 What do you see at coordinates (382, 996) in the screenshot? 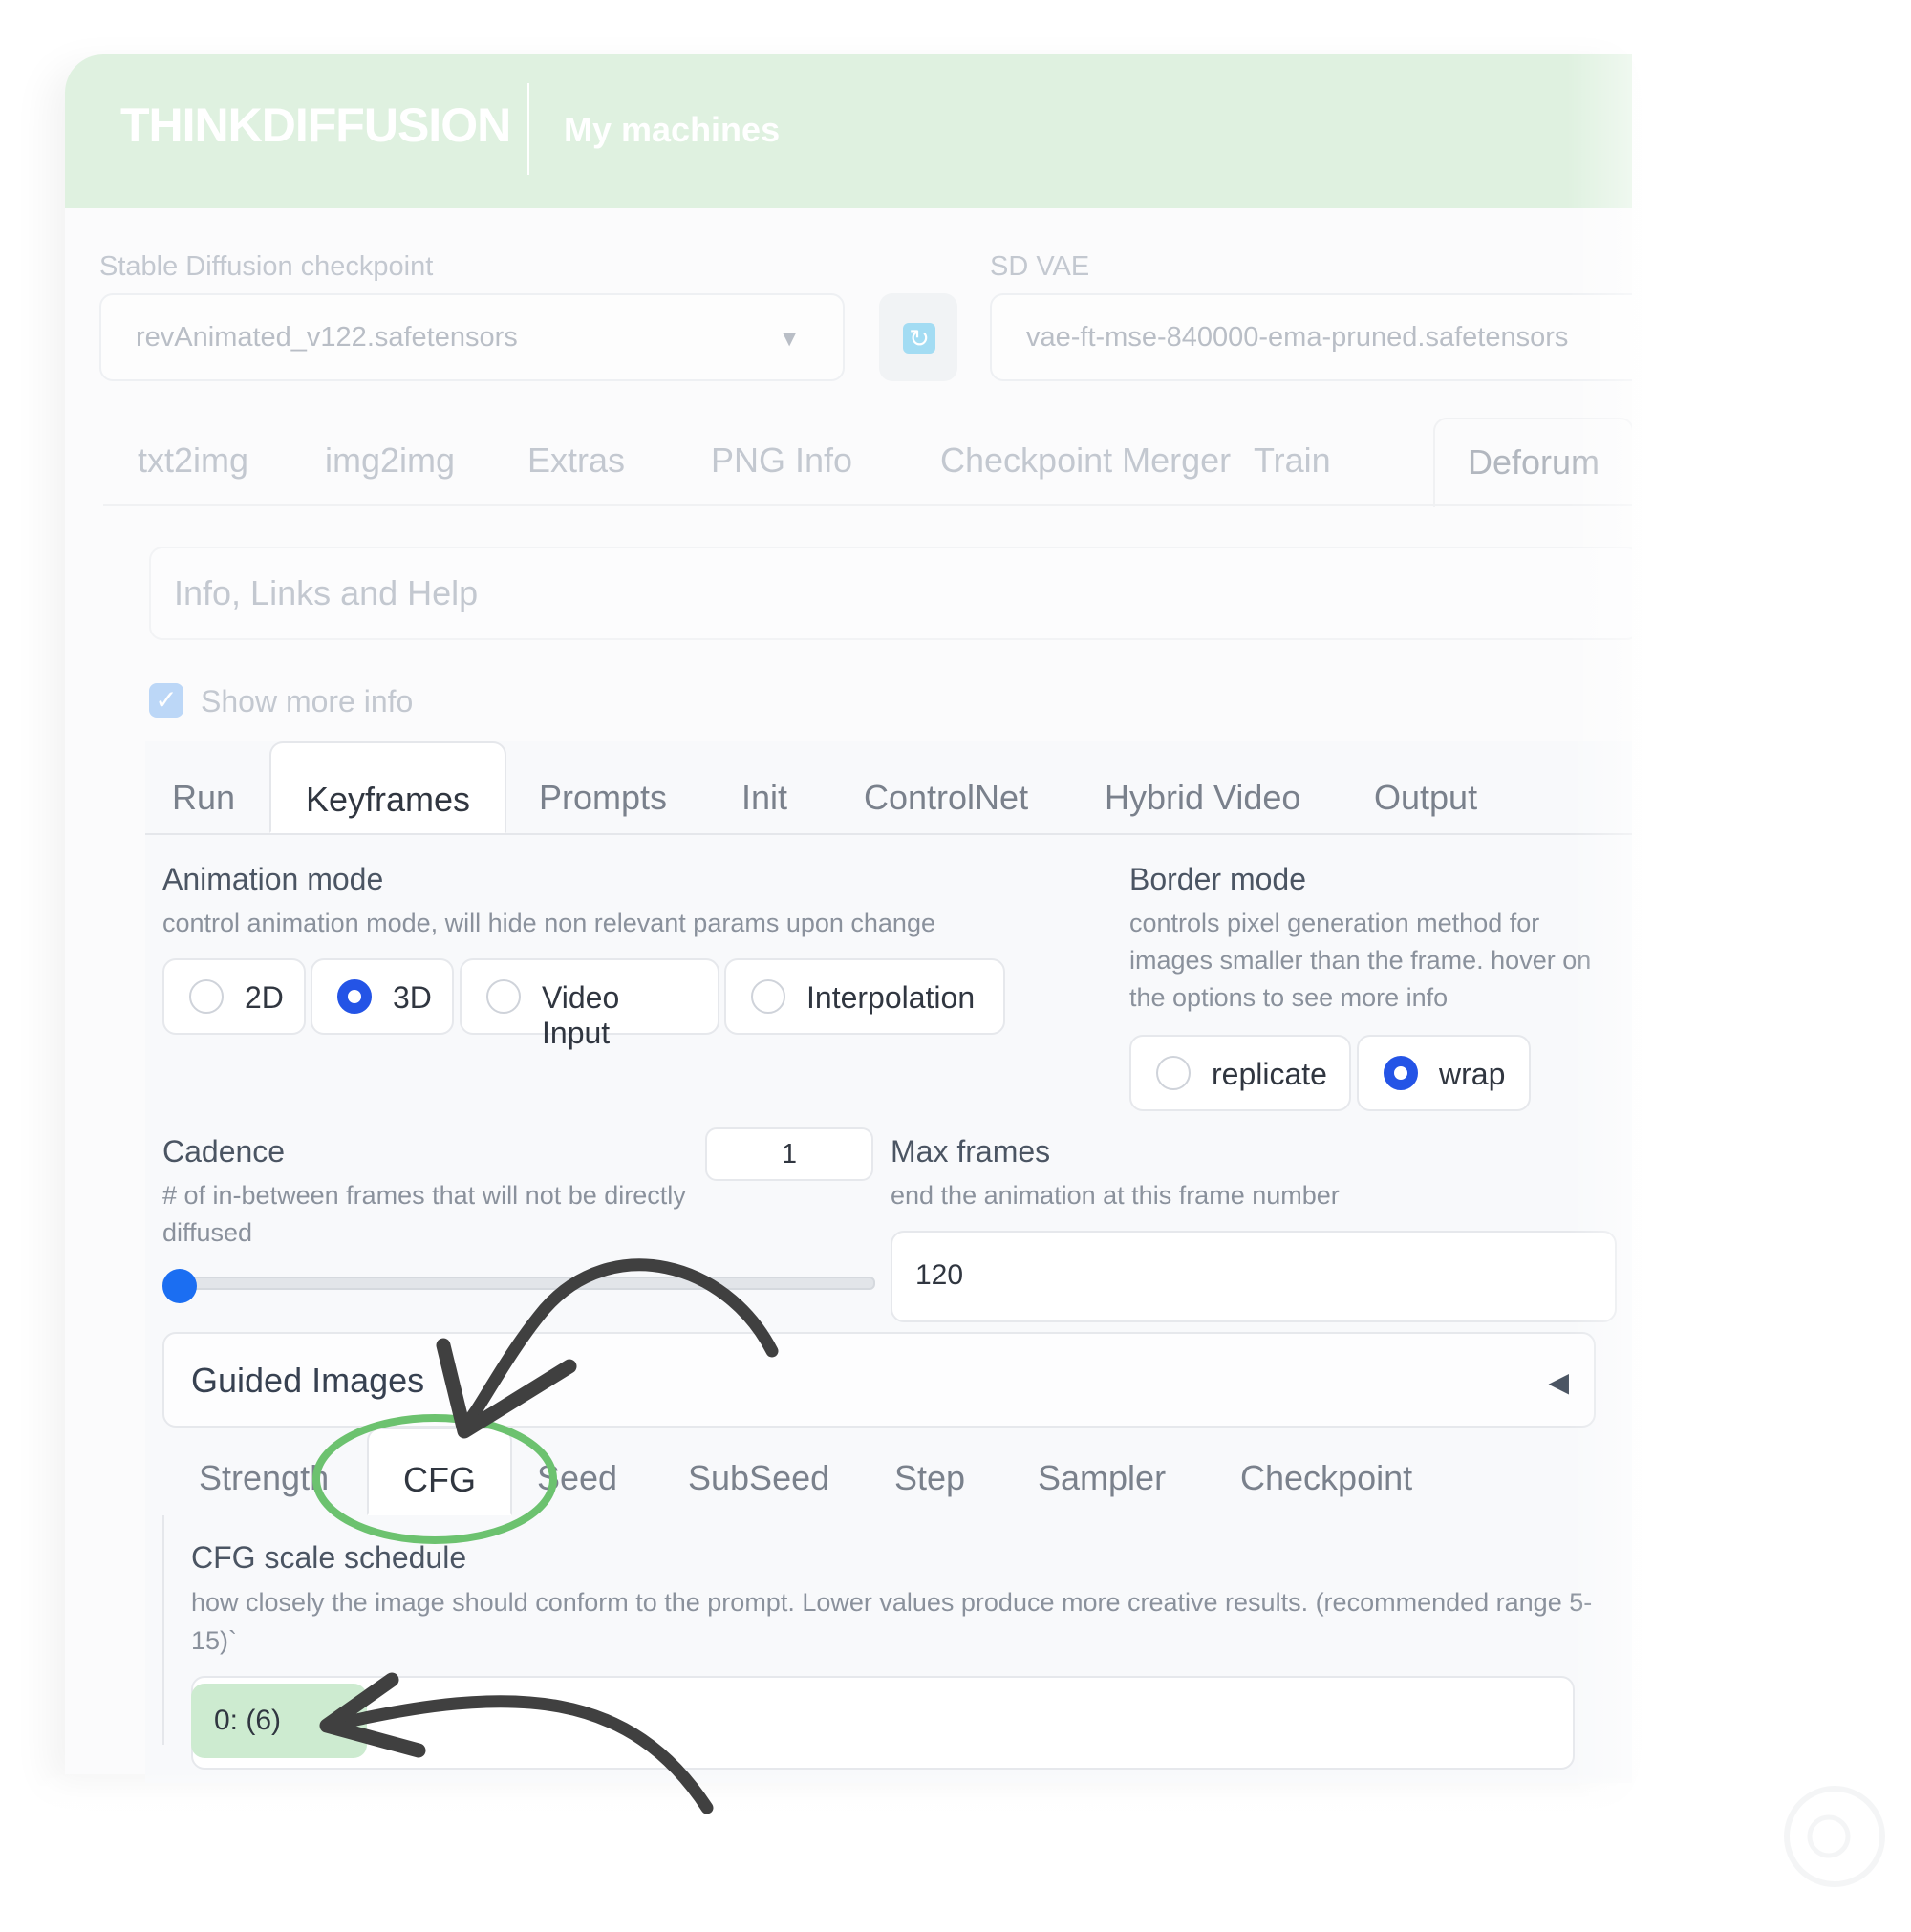
I see `animation-mode-3d: 3D` at bounding box center [382, 996].